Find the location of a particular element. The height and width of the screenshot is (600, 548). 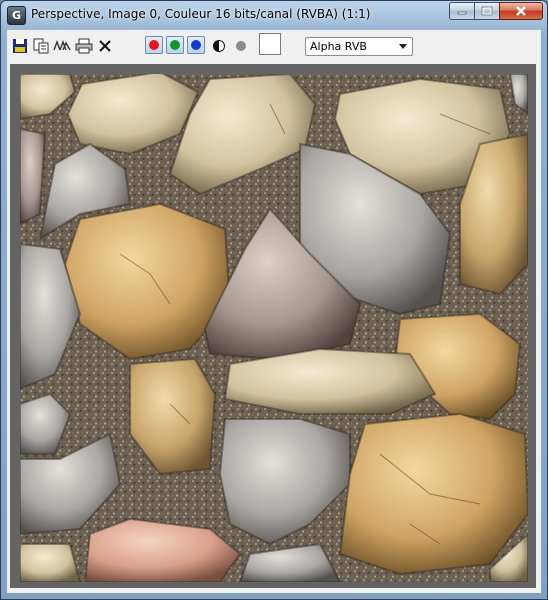

display-channel-select: Alpha RVB is located at coordinates (359, 46).